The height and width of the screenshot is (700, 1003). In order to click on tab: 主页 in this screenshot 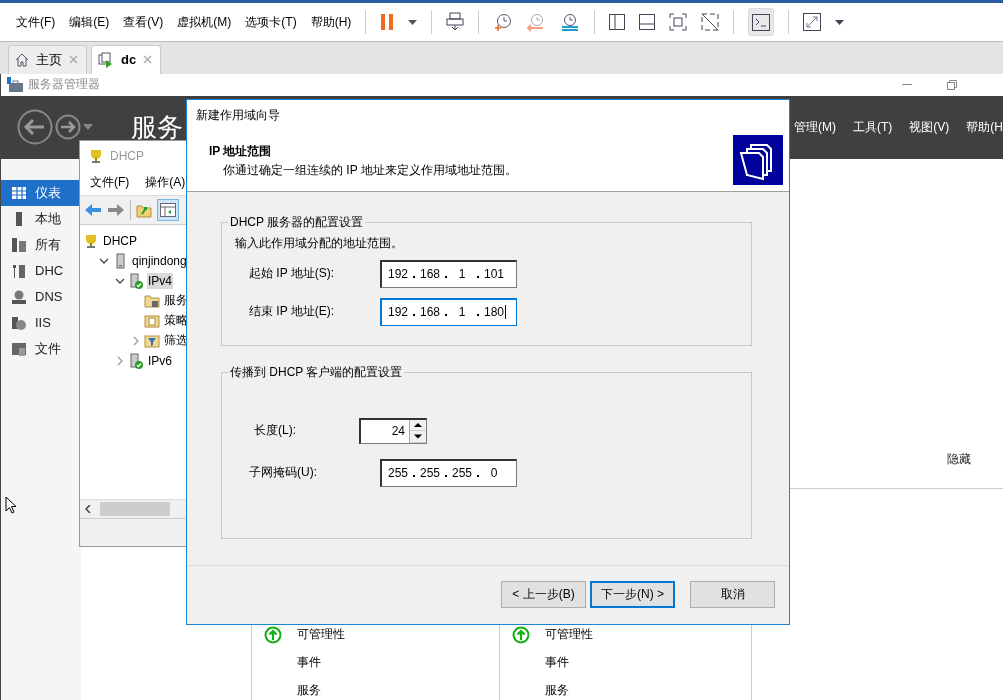, I will do `click(47, 59)`.